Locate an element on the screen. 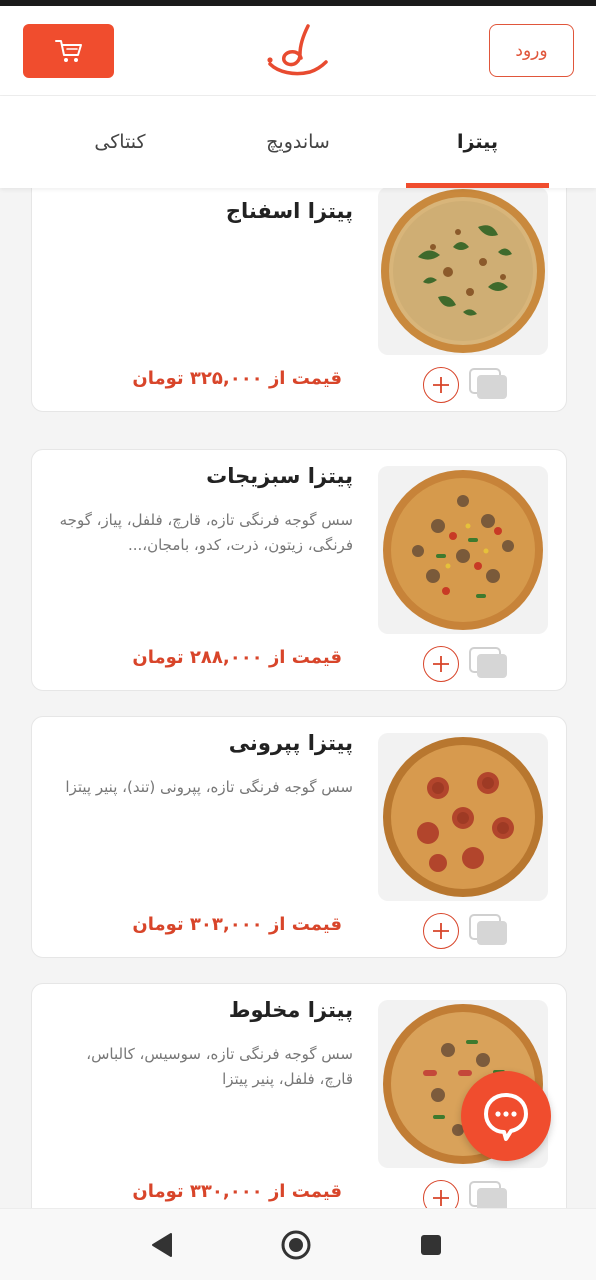 The image size is (596, 1280). system-nav-bar is located at coordinates (298, 1244).